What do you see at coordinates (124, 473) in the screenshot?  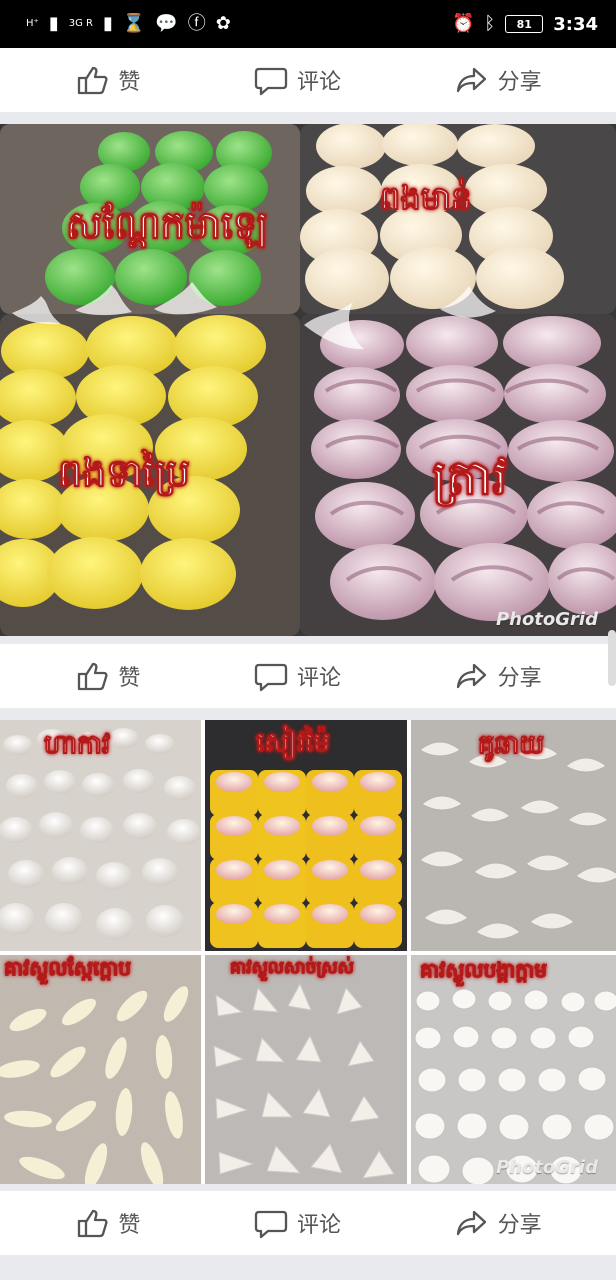 I see `yellow-bun-label: ពងទាប្រៃ` at bounding box center [124, 473].